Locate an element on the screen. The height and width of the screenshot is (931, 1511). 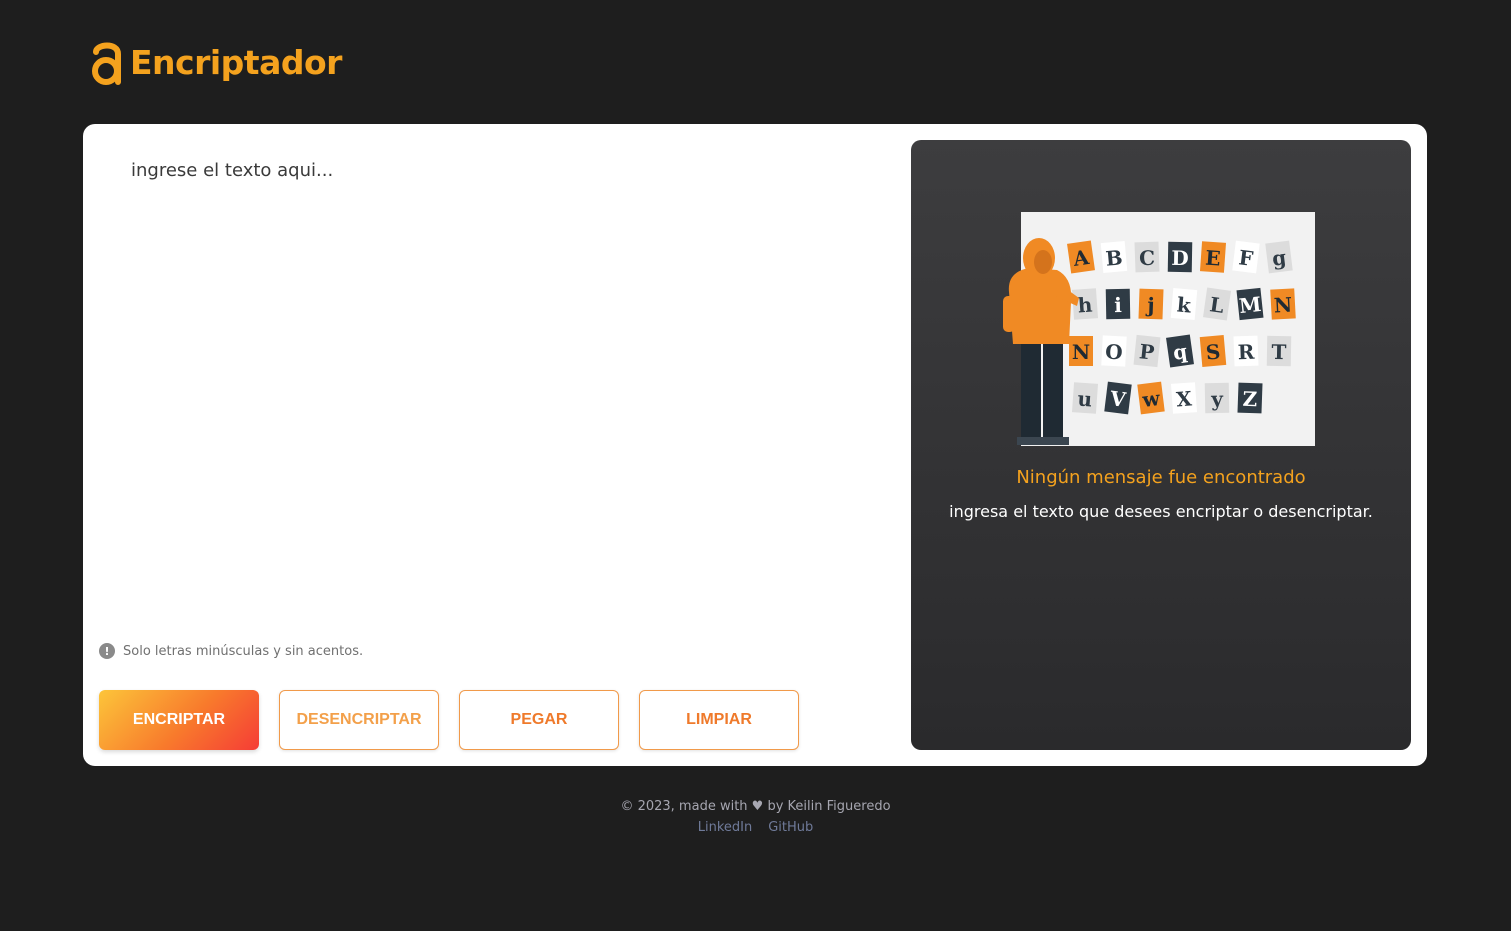
svg-text: Z is located at coordinates (1249, 399).